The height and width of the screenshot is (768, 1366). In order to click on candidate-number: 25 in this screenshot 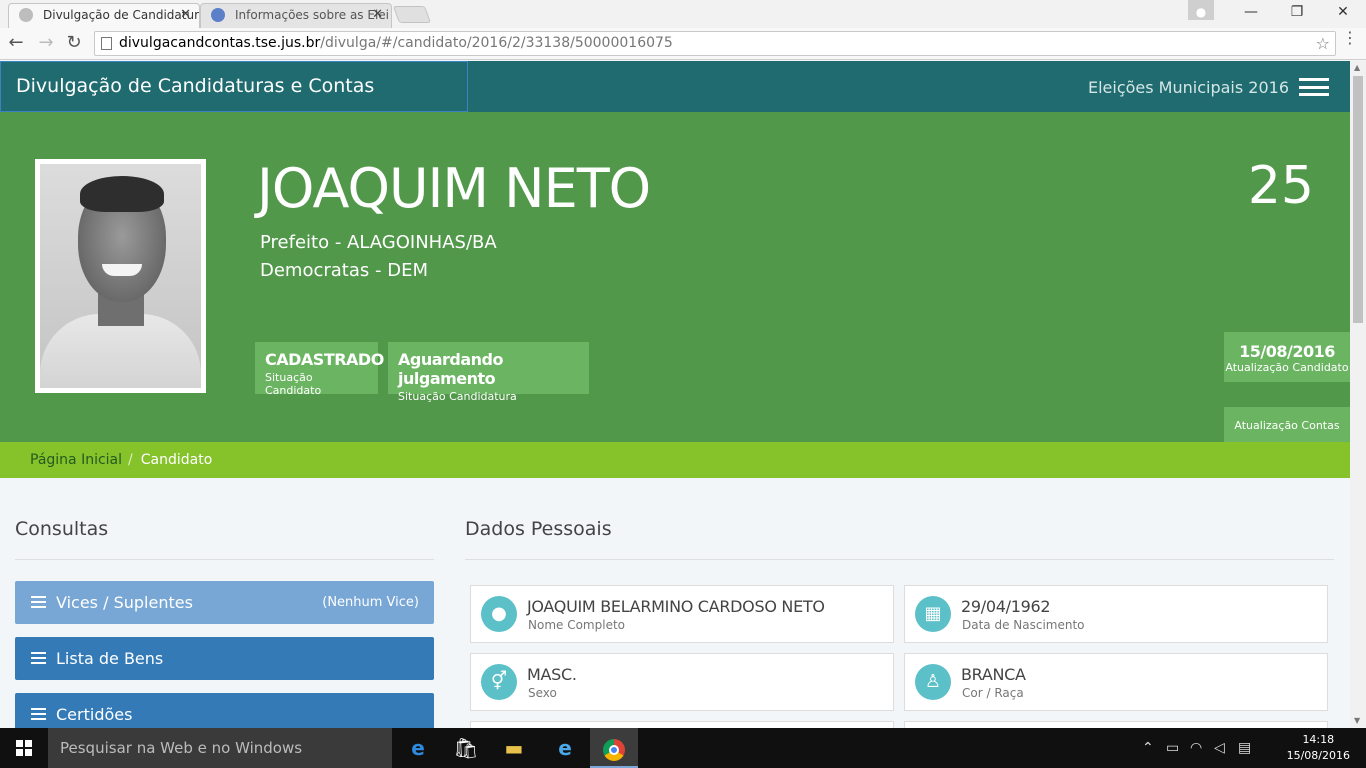, I will do `click(1280, 186)`.